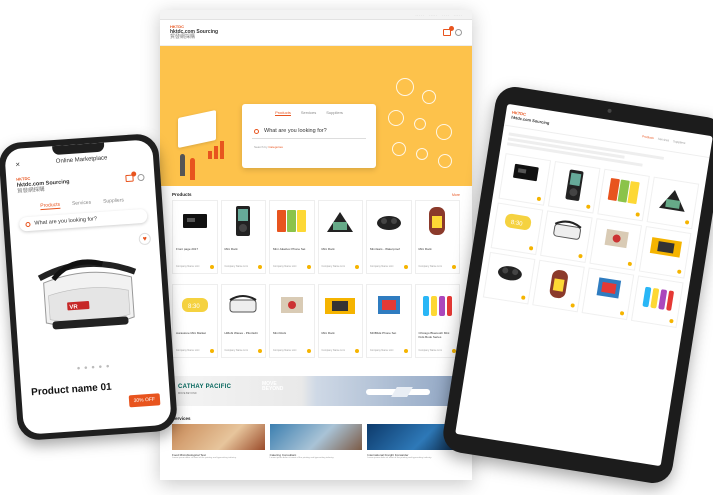 The height and width of the screenshot is (495, 713). Describe the element at coordinates (182, 165) in the screenshot. I see `person-illustration` at that location.